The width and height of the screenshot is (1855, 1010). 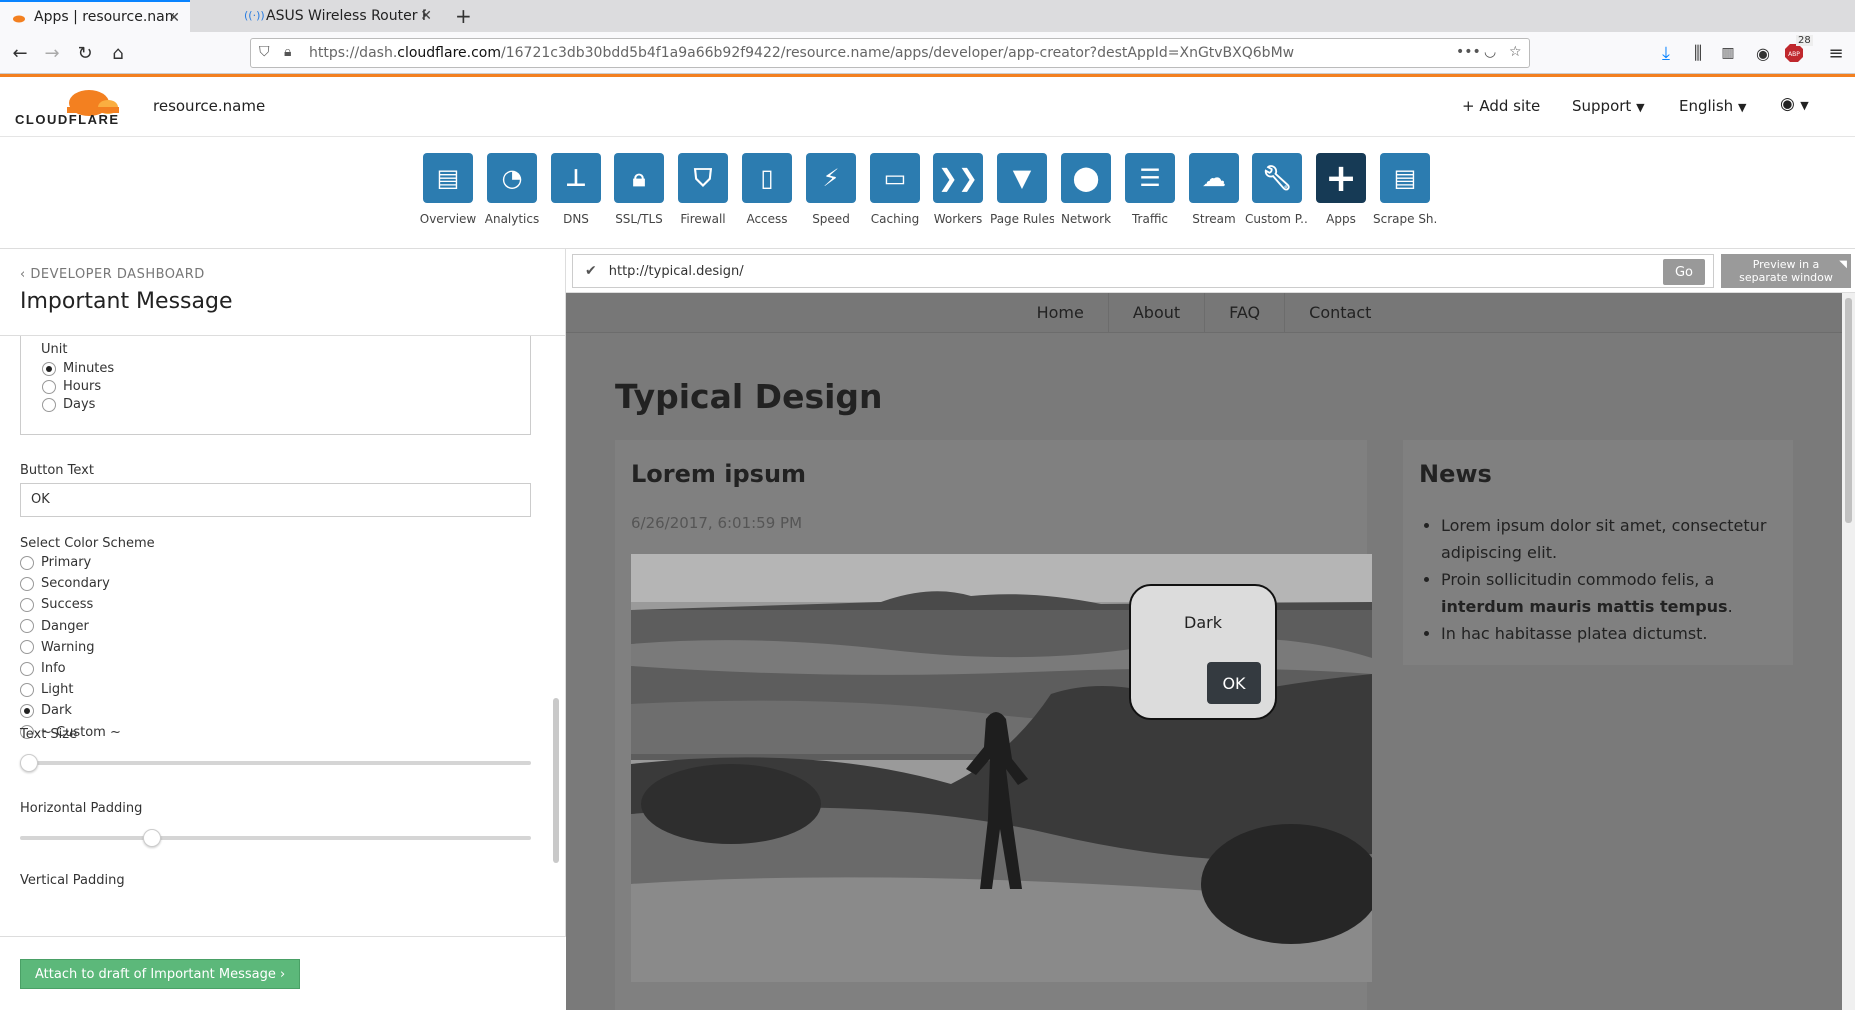 I want to click on add-site-link: + Add site, so click(x=1501, y=106).